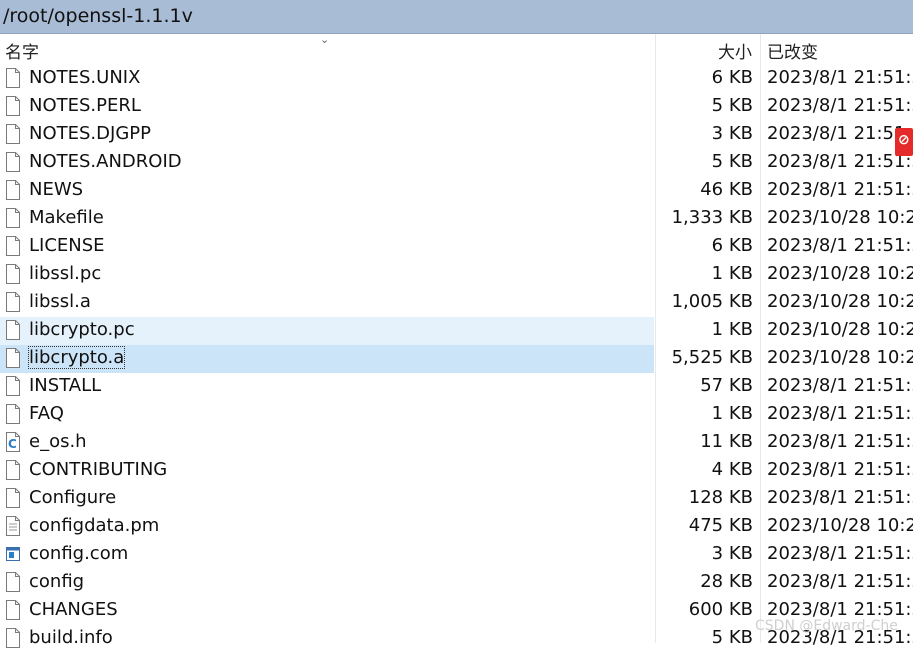  I want to click on file-name: Makefile, so click(66, 217).